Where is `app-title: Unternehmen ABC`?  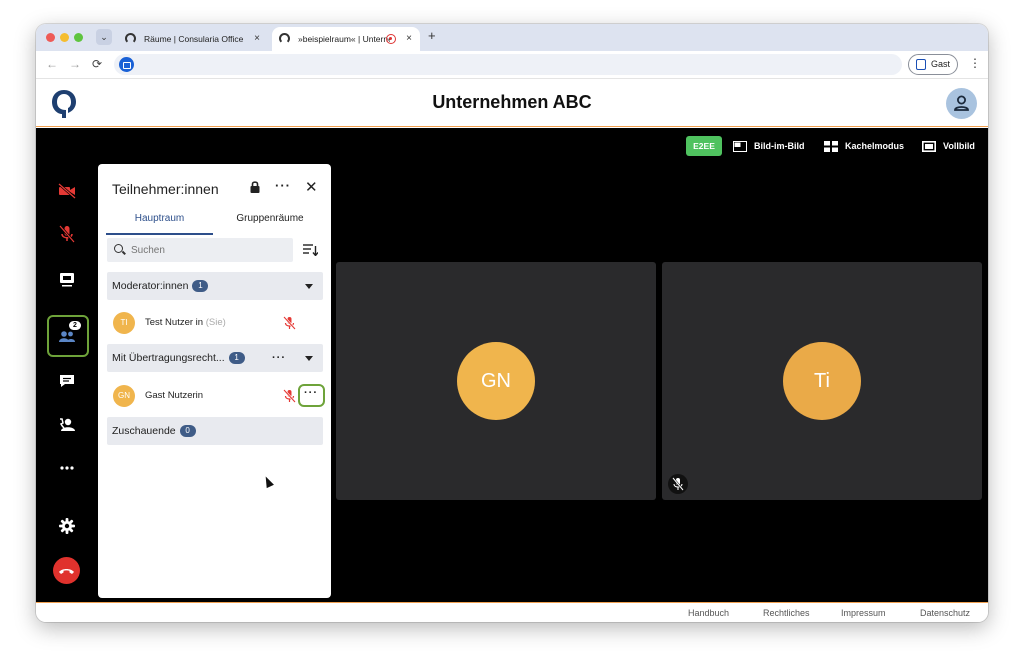 app-title: Unternehmen ABC is located at coordinates (512, 102).